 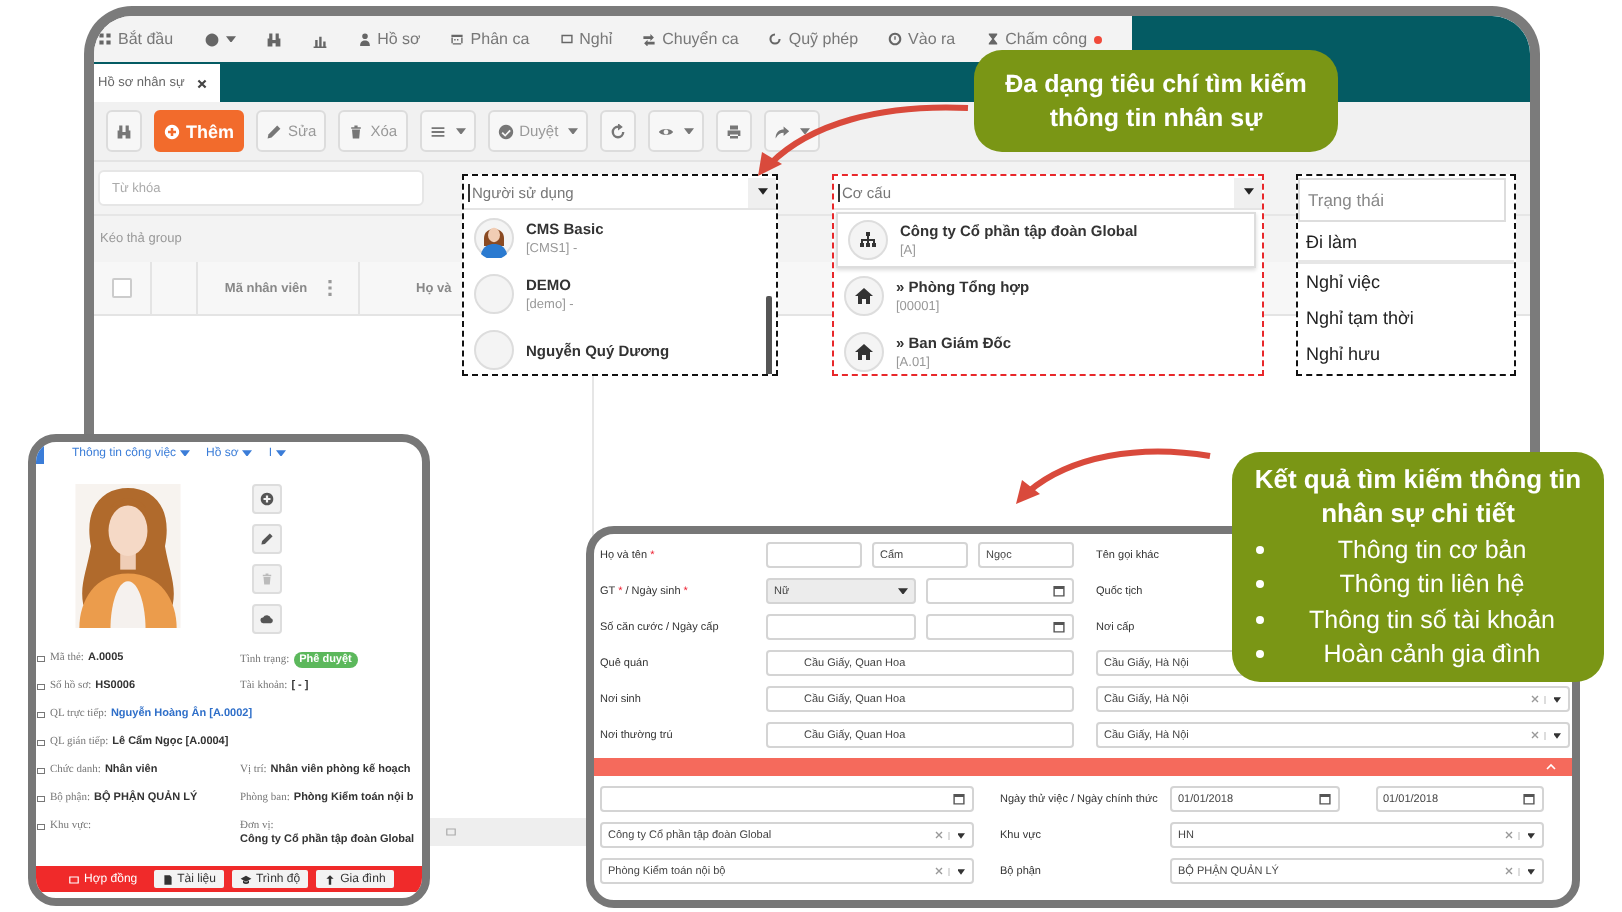 What do you see at coordinates (690, 39) in the screenshot?
I see `menu-item: Chuyển ca` at bounding box center [690, 39].